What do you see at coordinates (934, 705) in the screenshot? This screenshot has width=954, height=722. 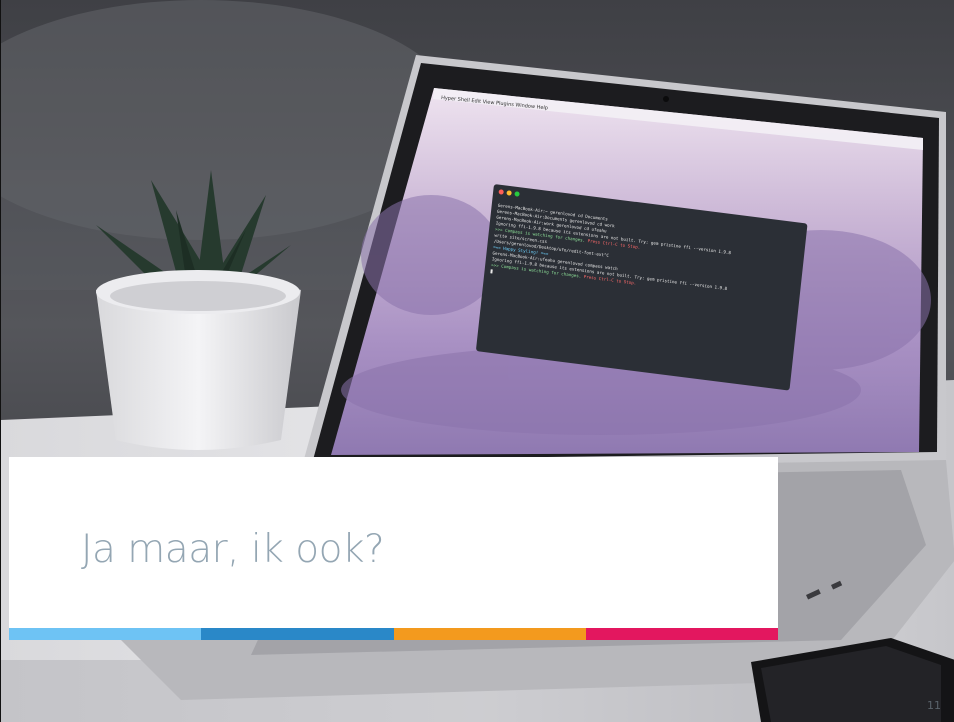 I see `page-number: 11` at bounding box center [934, 705].